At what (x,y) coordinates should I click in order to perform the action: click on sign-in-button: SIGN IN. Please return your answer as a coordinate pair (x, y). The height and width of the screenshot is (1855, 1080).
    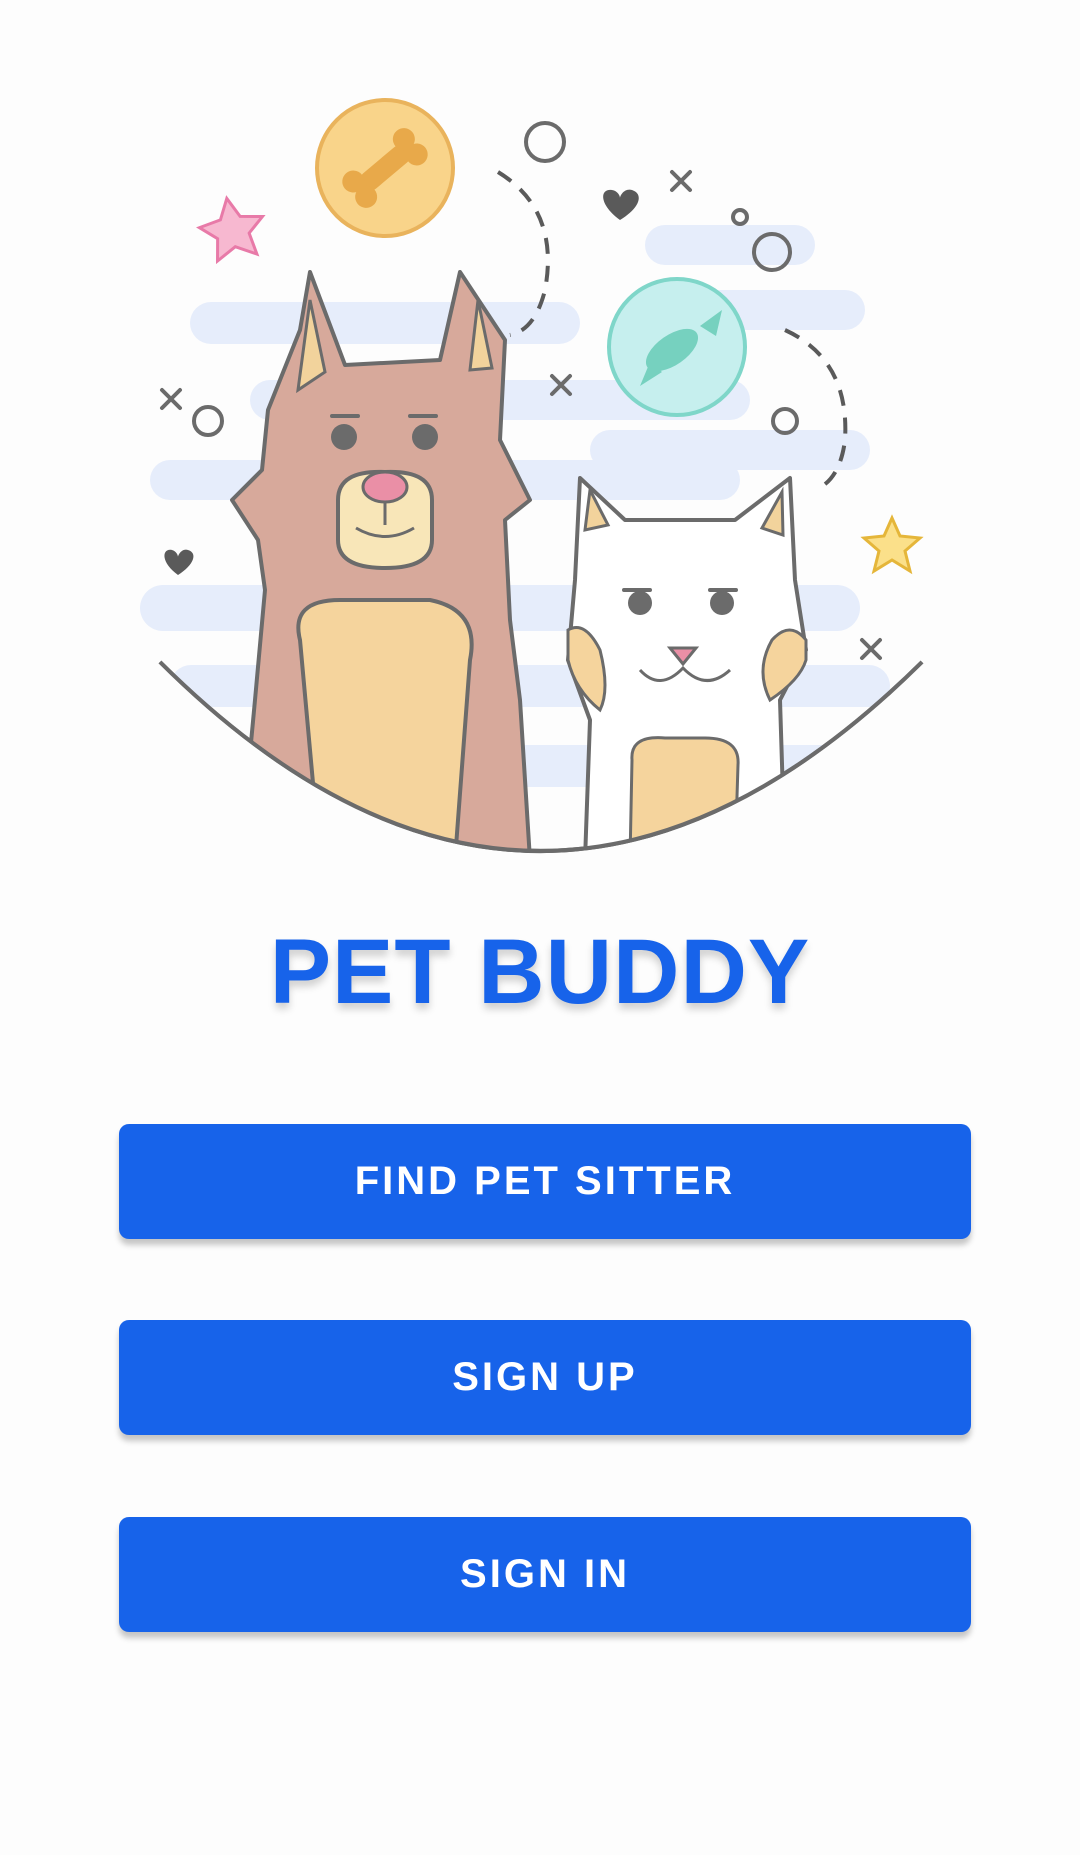
    Looking at the image, I should click on (545, 1574).